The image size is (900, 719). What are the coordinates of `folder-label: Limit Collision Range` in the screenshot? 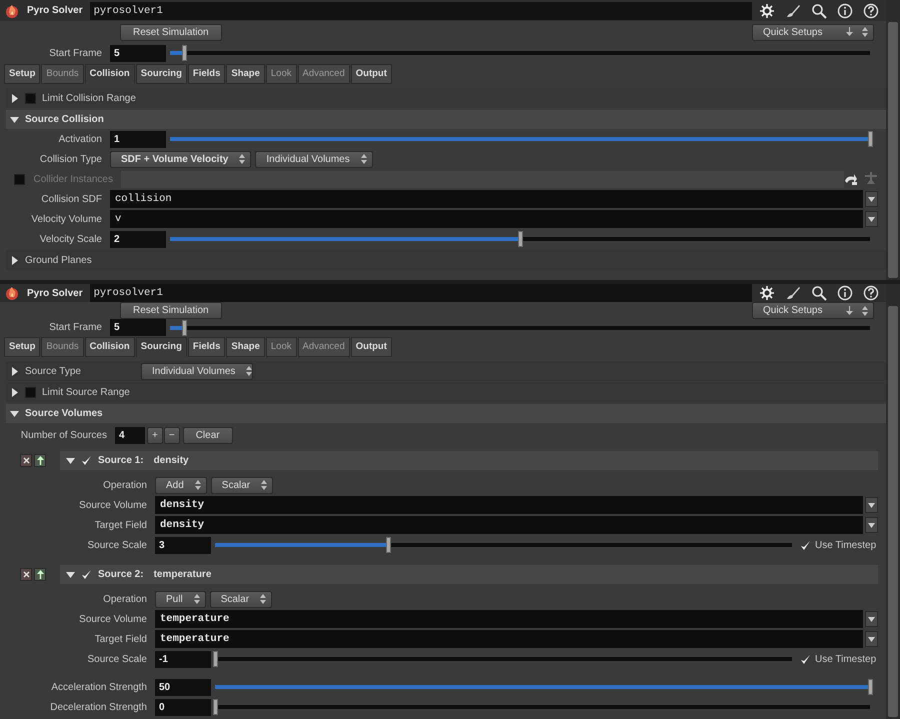 It's located at (89, 98).